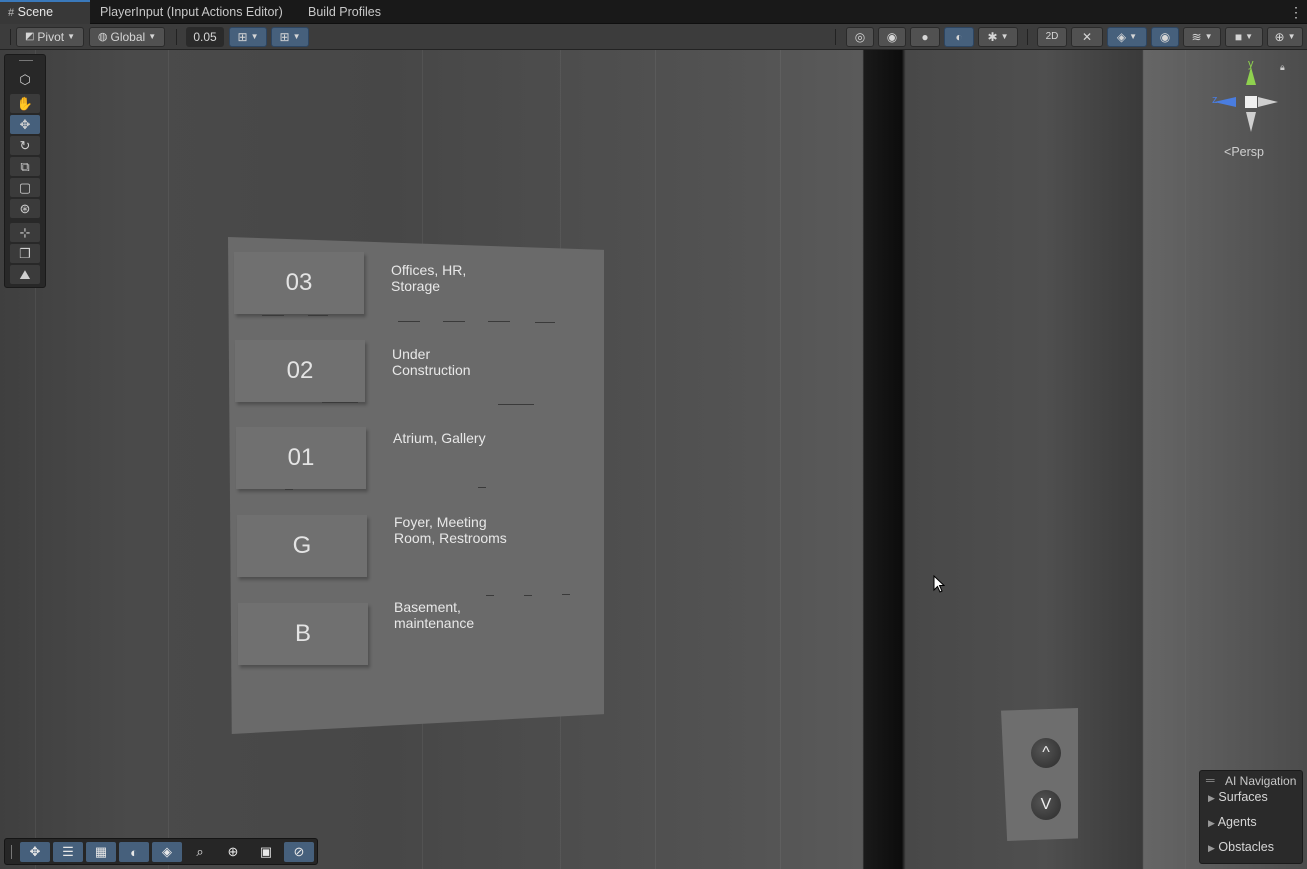  I want to click on duplicate-icon: ❐, so click(25, 253).